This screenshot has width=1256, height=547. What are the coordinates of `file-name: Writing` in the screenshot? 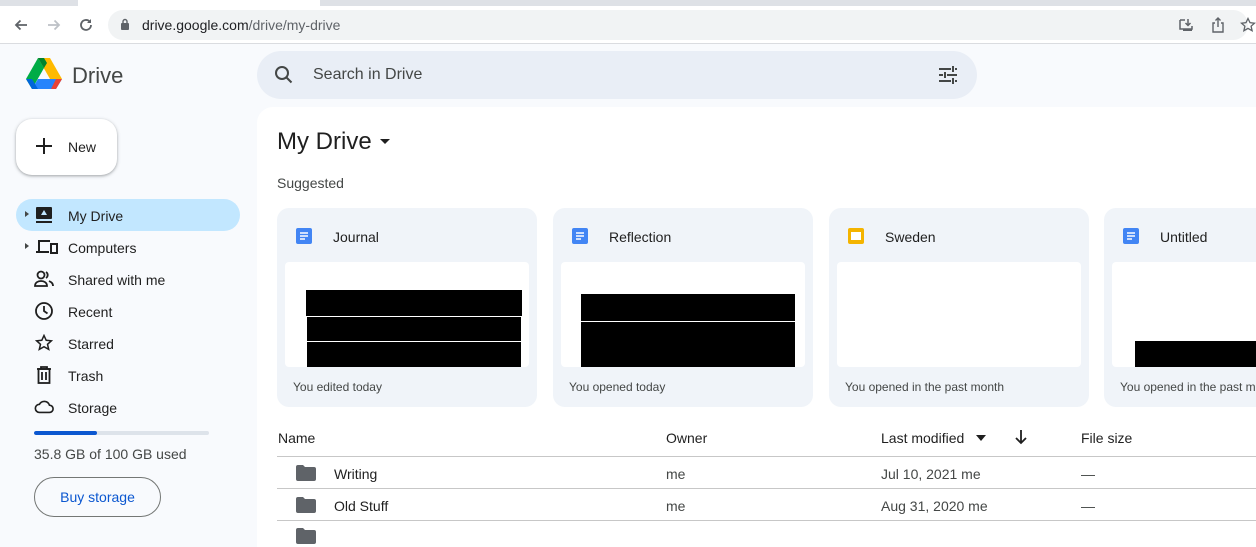 It's located at (356, 474).